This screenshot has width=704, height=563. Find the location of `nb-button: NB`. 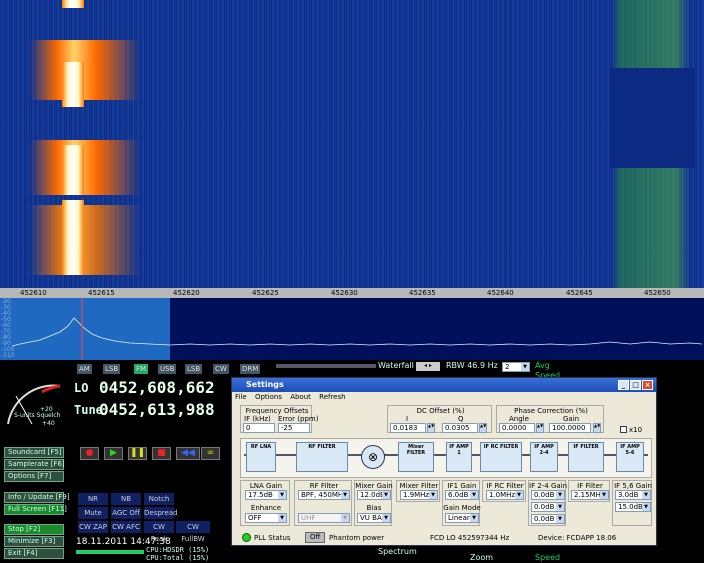

nb-button: NB is located at coordinates (126, 499).